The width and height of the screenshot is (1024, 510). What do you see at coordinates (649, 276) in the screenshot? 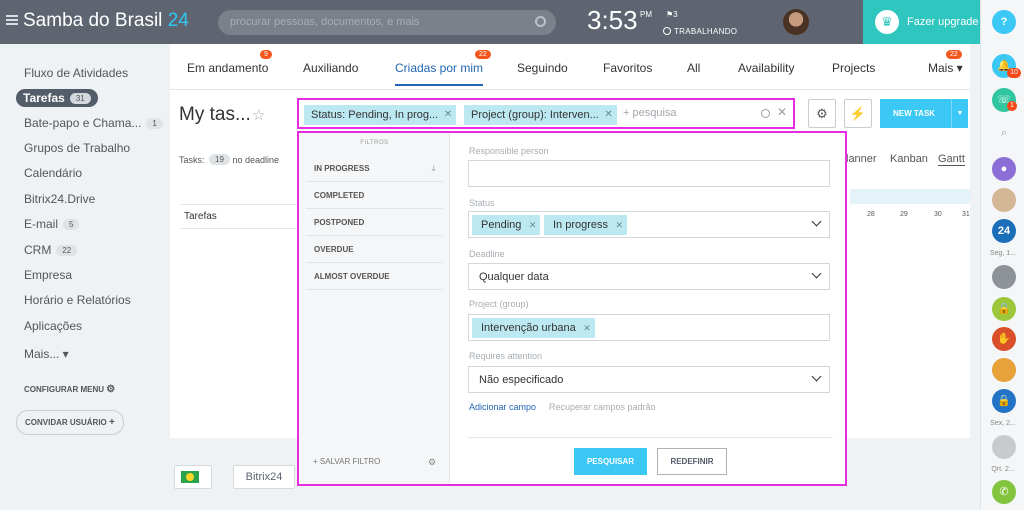
I see `deadline-select: Qualquer data` at bounding box center [649, 276].